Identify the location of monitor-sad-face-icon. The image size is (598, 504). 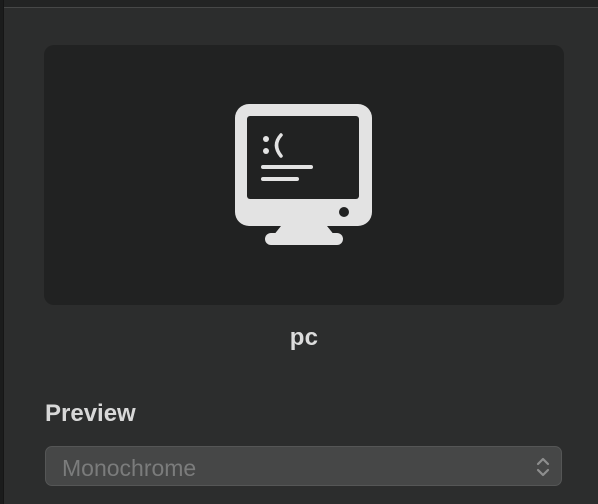
(303, 174).